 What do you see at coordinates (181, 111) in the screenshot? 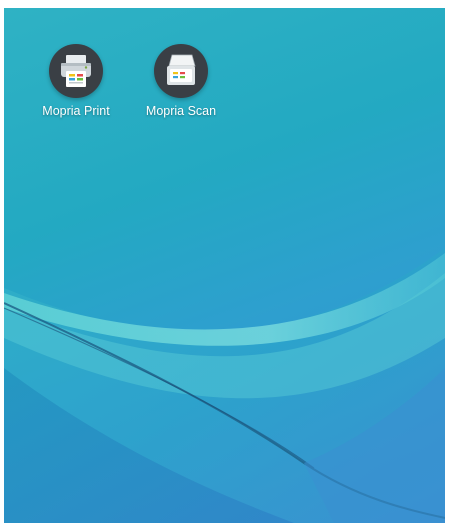
I see `app-label: Mopria Scan` at bounding box center [181, 111].